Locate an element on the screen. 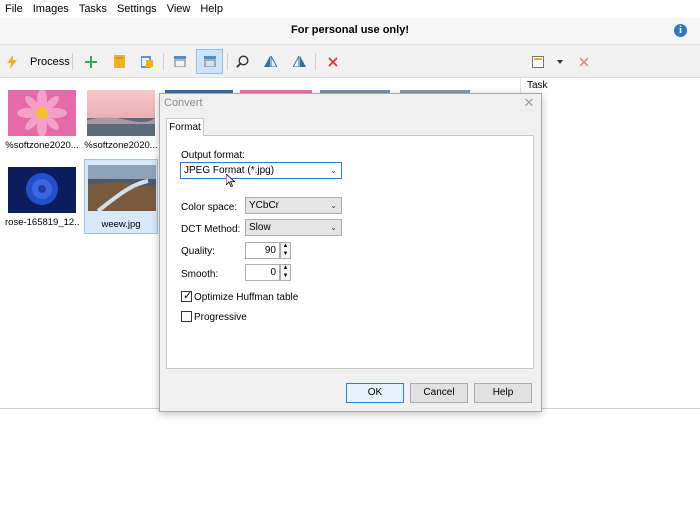  view-thumbnails-button is located at coordinates (209, 61).